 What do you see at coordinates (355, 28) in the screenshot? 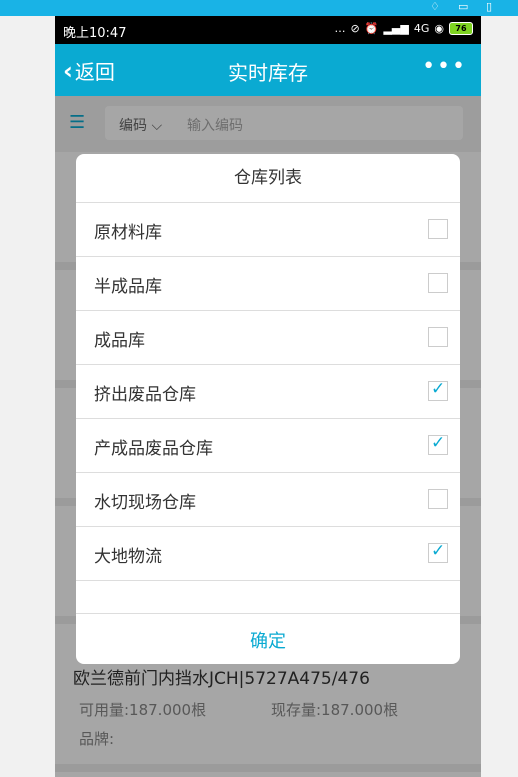
I see `mute-icon: ⊘` at bounding box center [355, 28].